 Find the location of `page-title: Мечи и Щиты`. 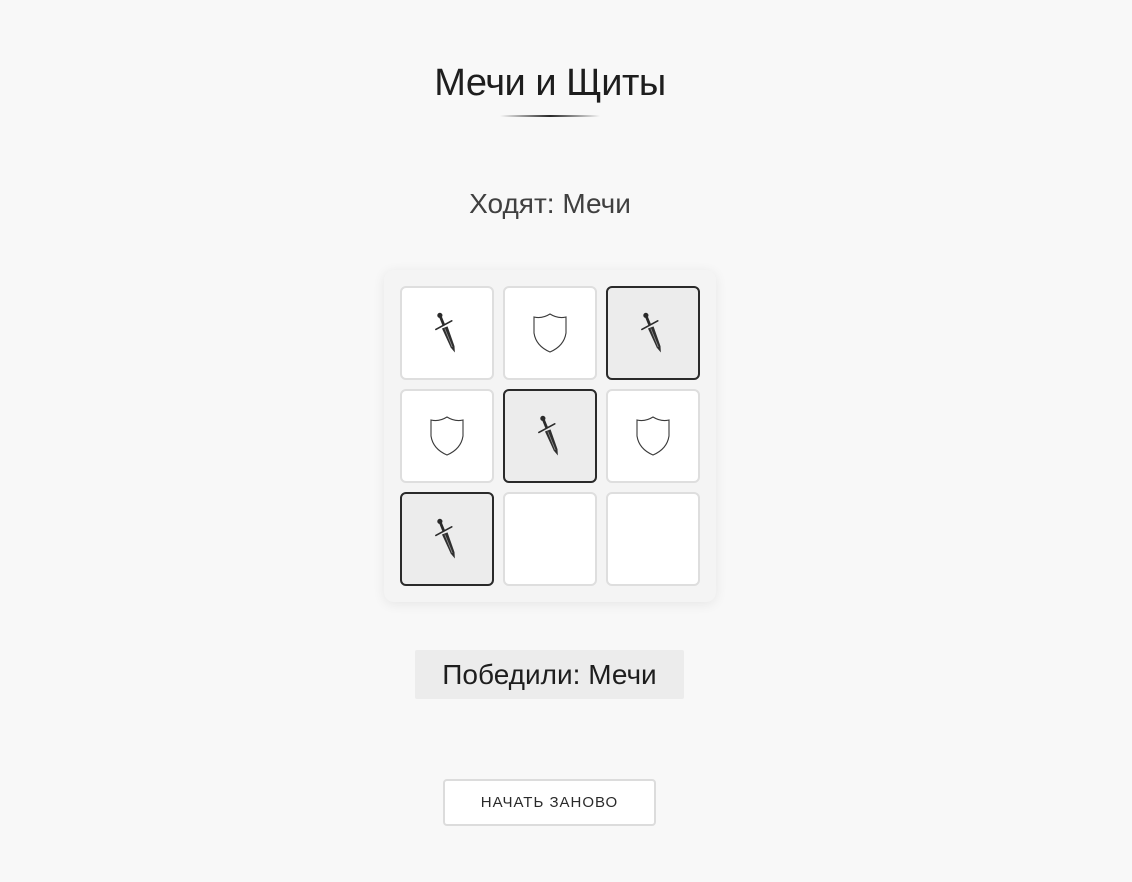

page-title: Мечи и Щиты is located at coordinates (550, 83).